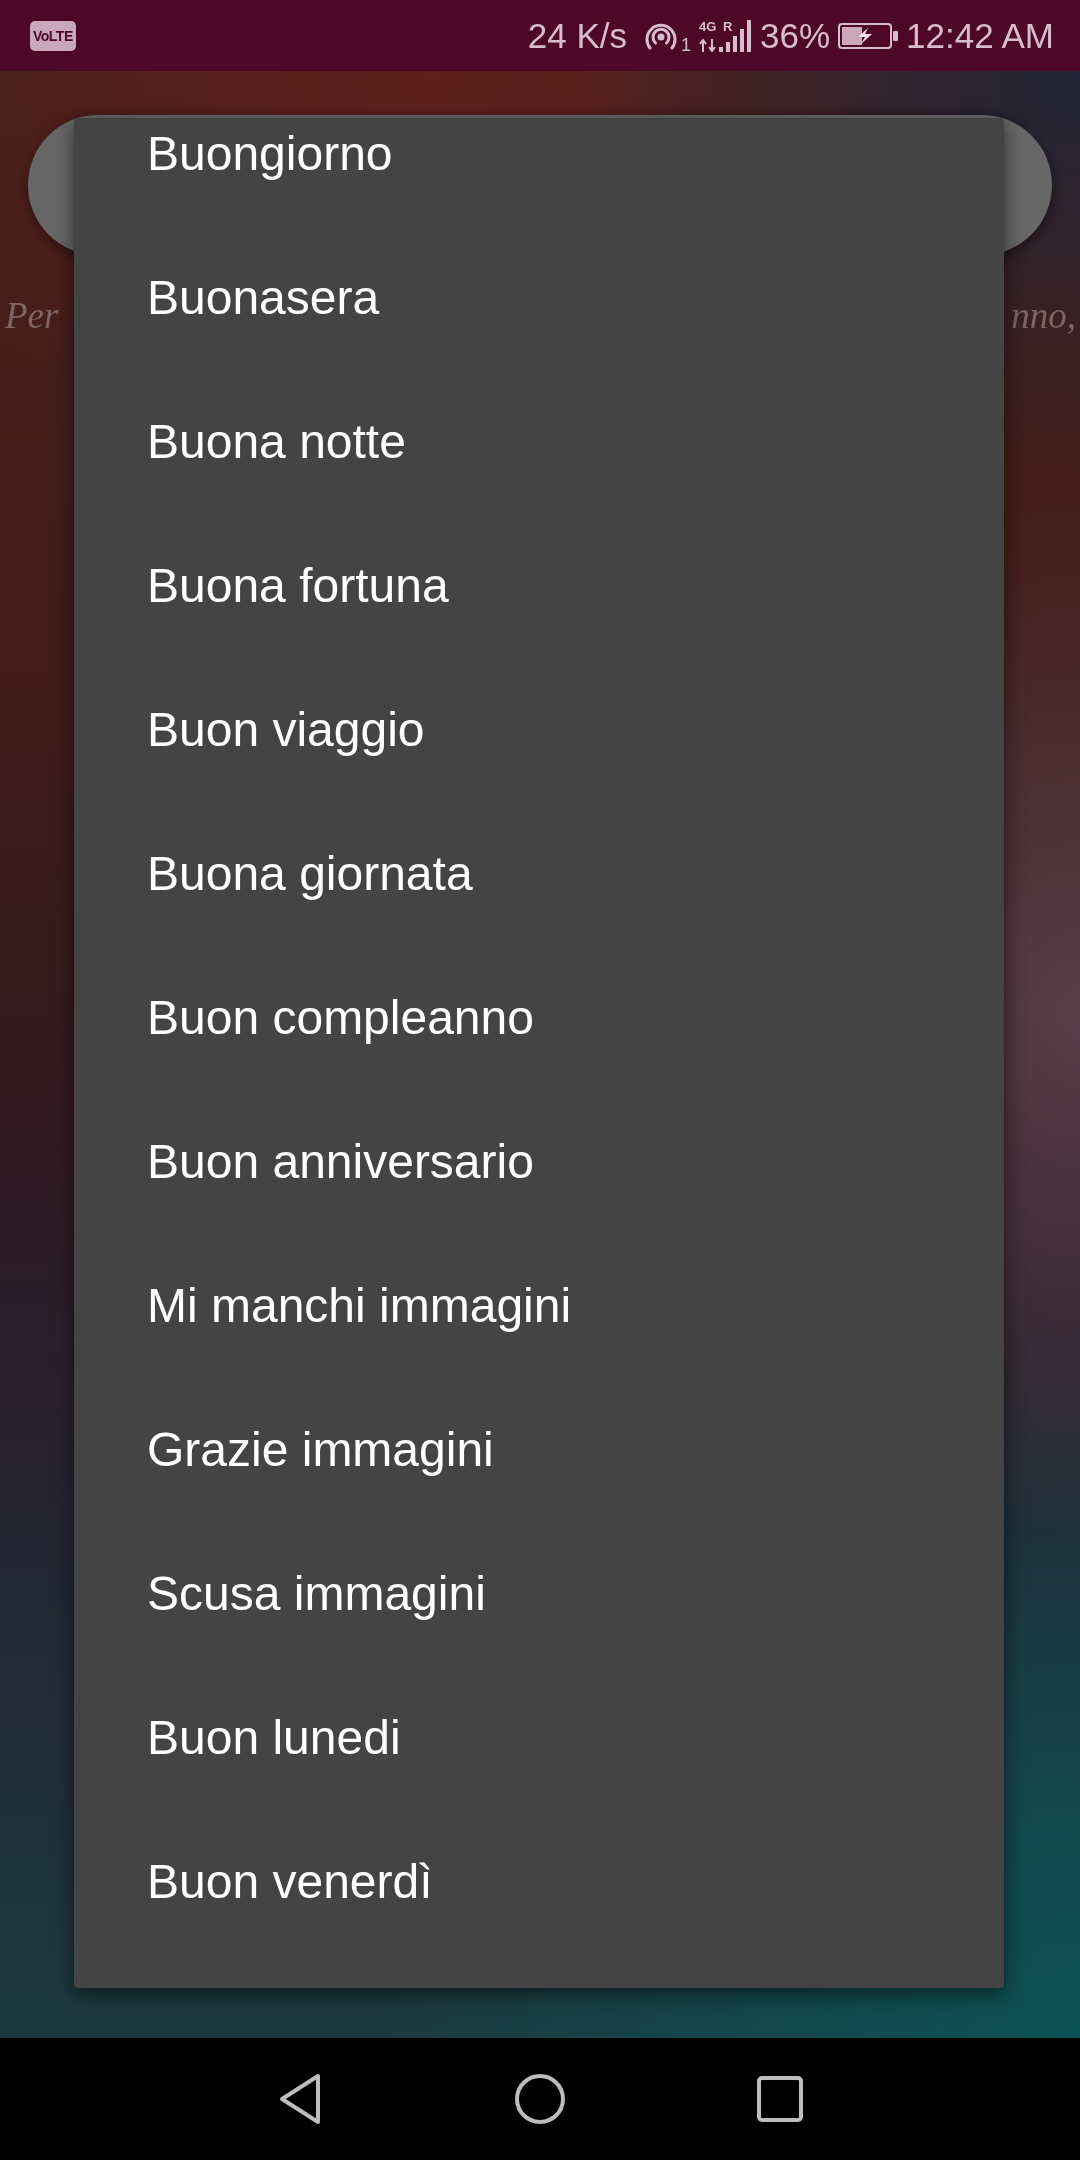 Image resolution: width=1080 pixels, height=2160 pixels. I want to click on back-icon, so click(300, 2099).